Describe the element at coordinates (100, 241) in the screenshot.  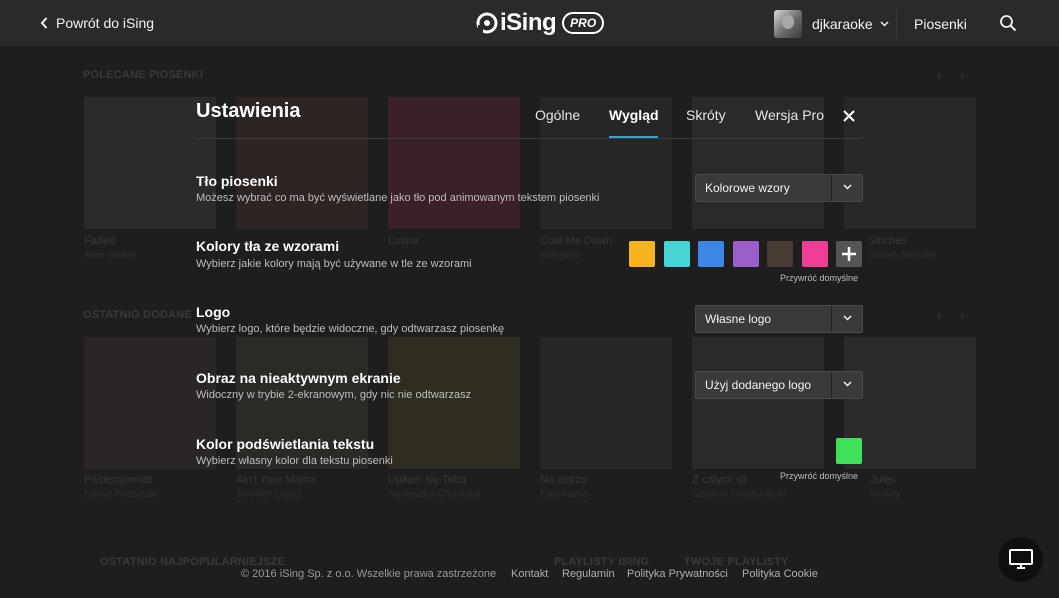
I see `song-title: Faded` at that location.